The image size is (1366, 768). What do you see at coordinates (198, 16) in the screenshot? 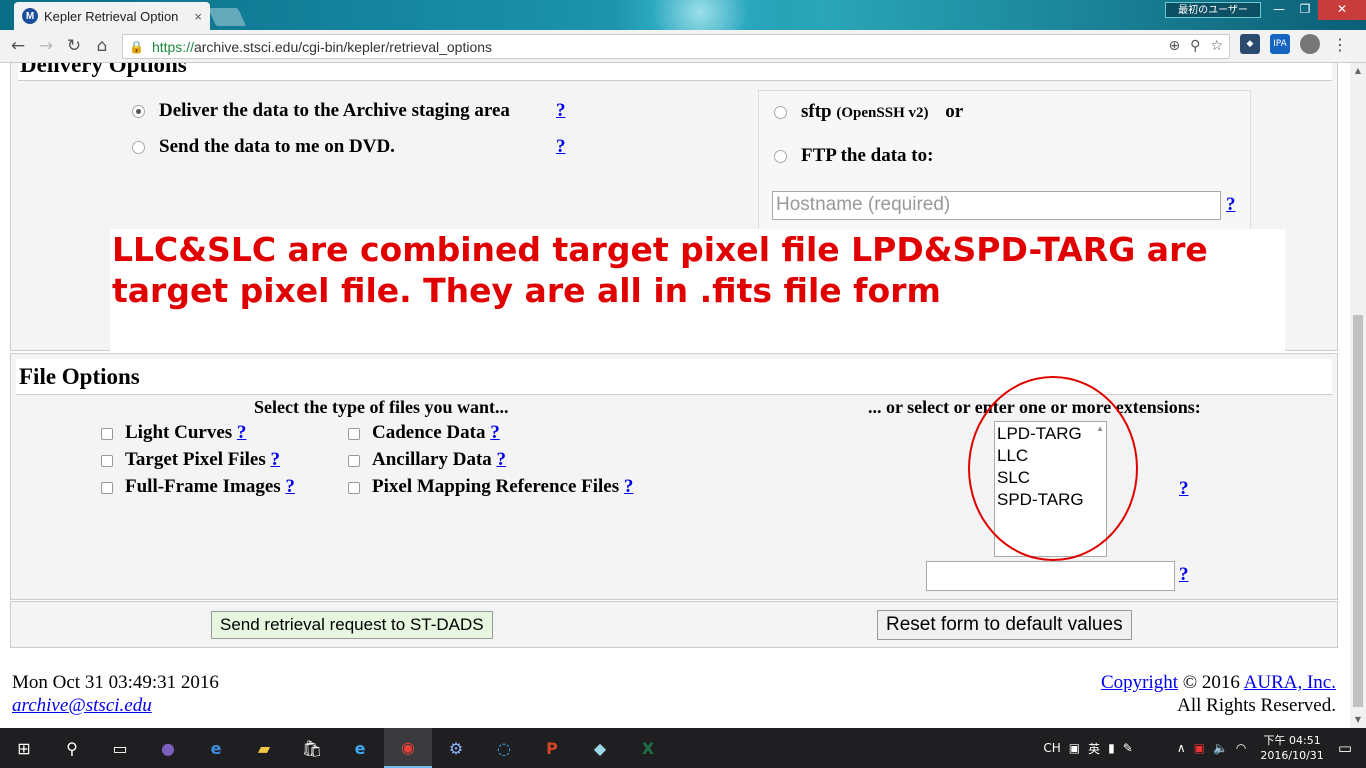
I see `tab-close-icon: ×` at bounding box center [198, 16].